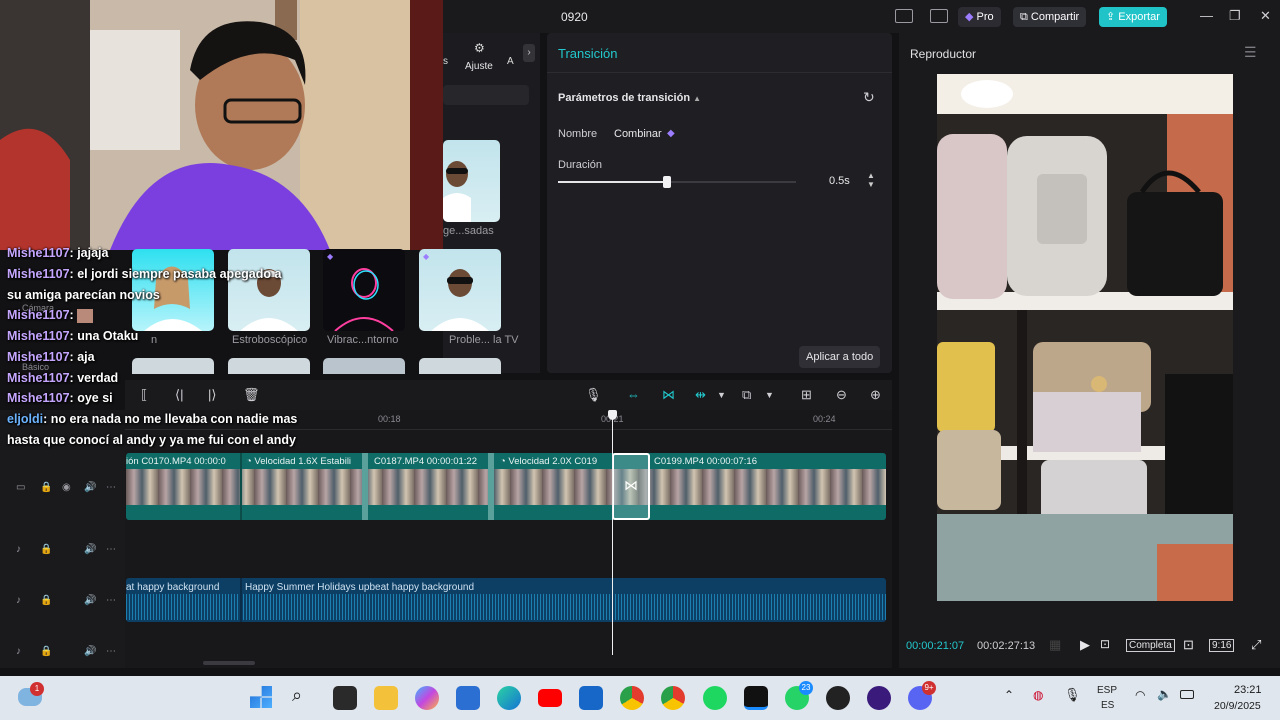 The height and width of the screenshot is (720, 1280). Describe the element at coordinates (841, 395) in the screenshot. I see `zoom-out-icon: ⊖` at that location.